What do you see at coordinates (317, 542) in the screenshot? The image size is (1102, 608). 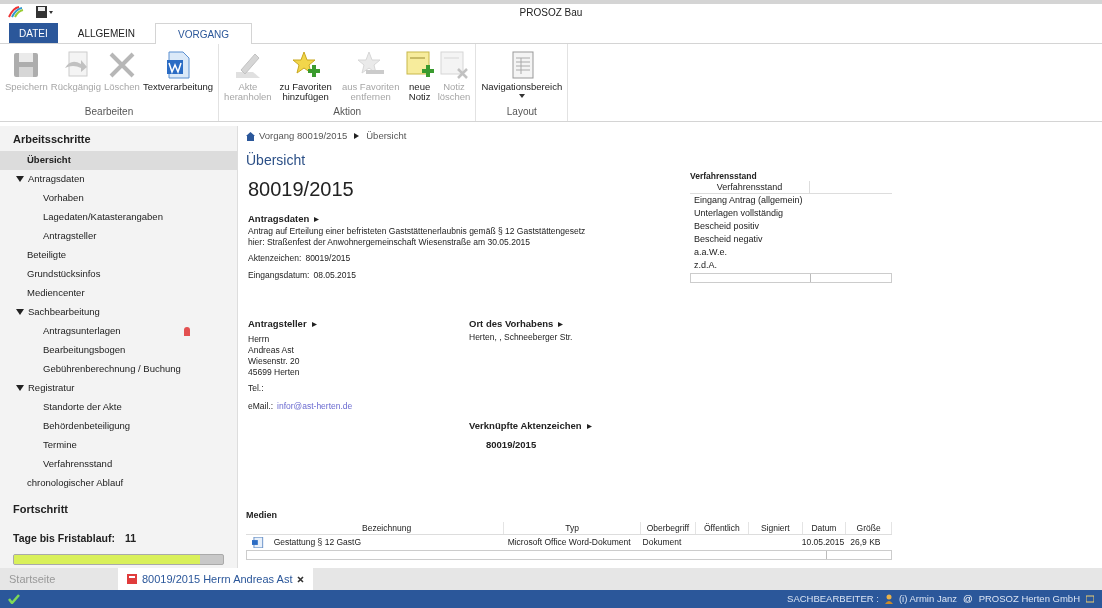 I see `table-cell-text: Gestattung § 12 GastG` at bounding box center [317, 542].